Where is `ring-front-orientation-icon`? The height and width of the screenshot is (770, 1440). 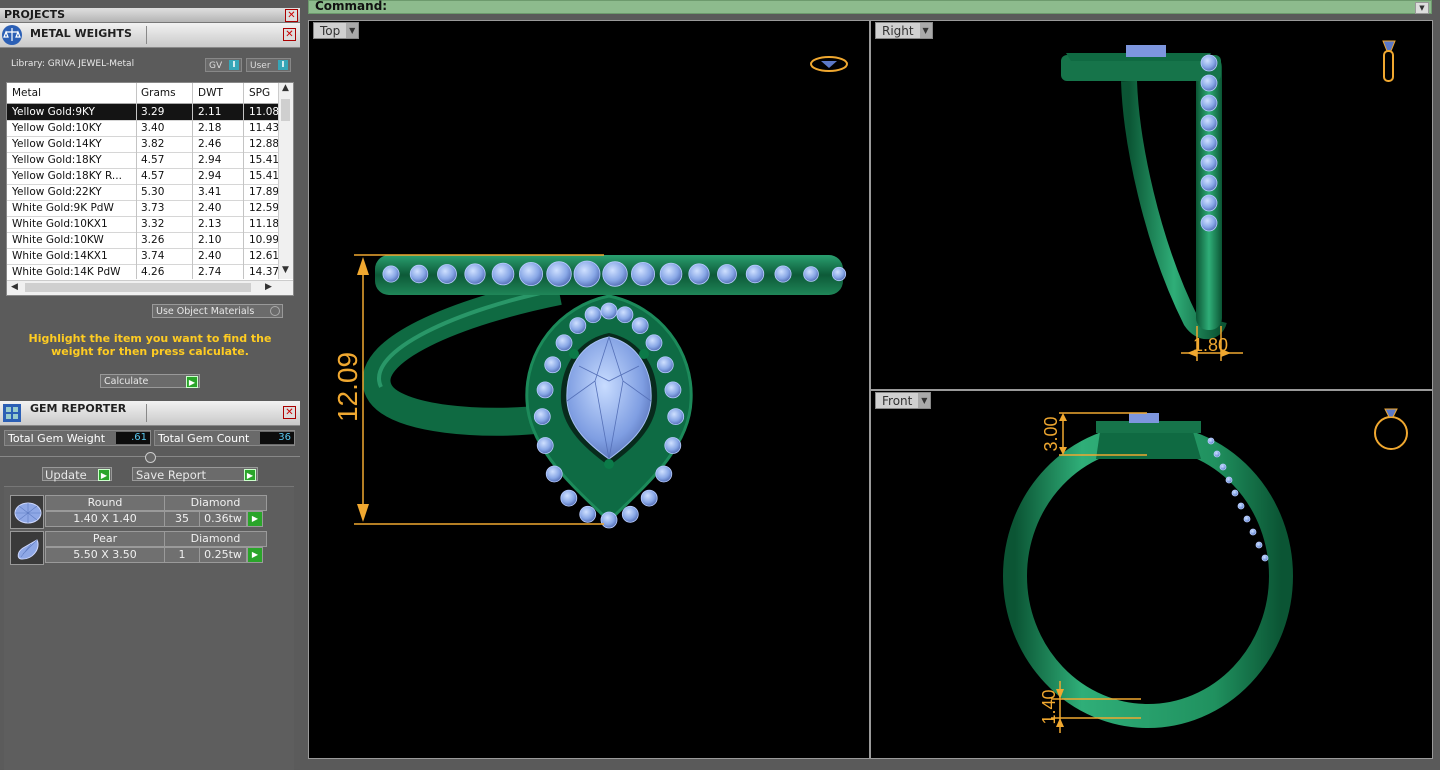
ring-front-orientation-icon is located at coordinates (1391, 429).